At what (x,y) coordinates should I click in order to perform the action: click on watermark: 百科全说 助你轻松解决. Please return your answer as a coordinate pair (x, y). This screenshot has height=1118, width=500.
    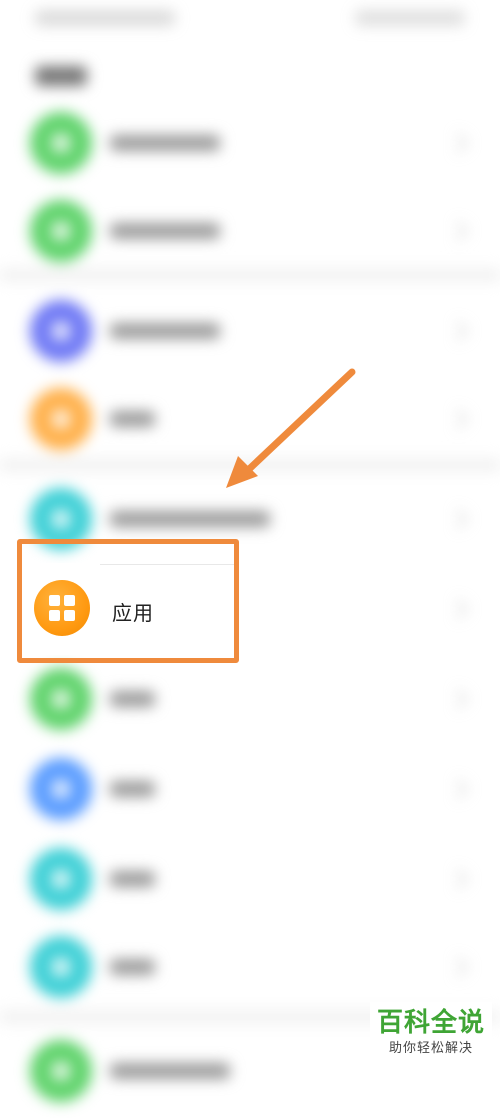
    Looking at the image, I should click on (431, 1033).